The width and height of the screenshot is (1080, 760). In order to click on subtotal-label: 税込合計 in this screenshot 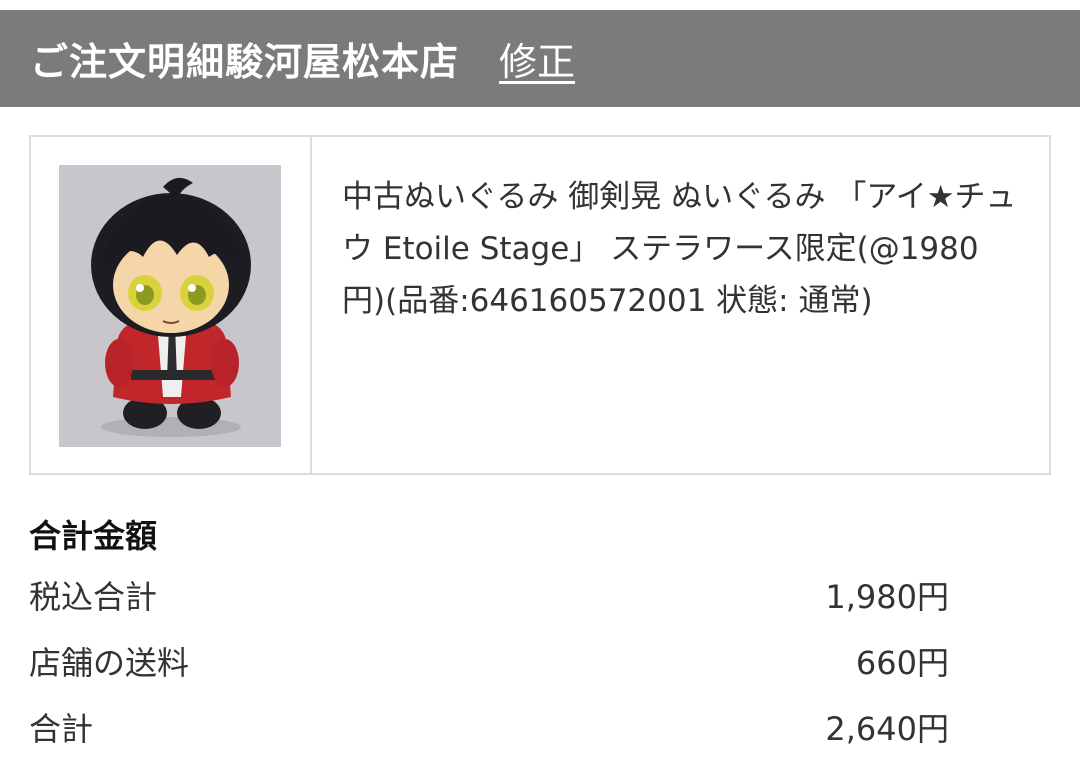, I will do `click(93, 597)`.